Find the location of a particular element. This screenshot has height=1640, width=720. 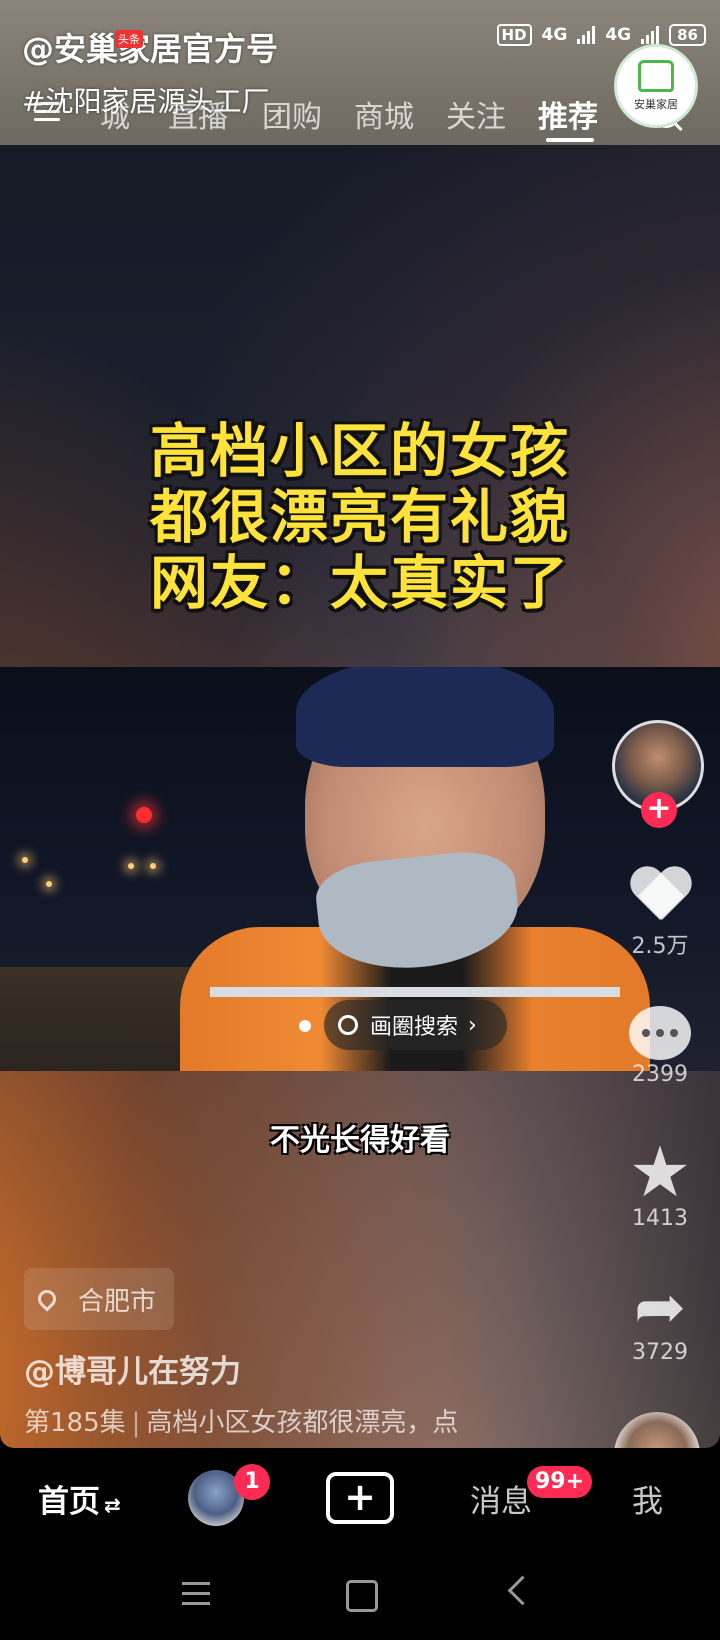

jacket-stripe is located at coordinates (415, 992).